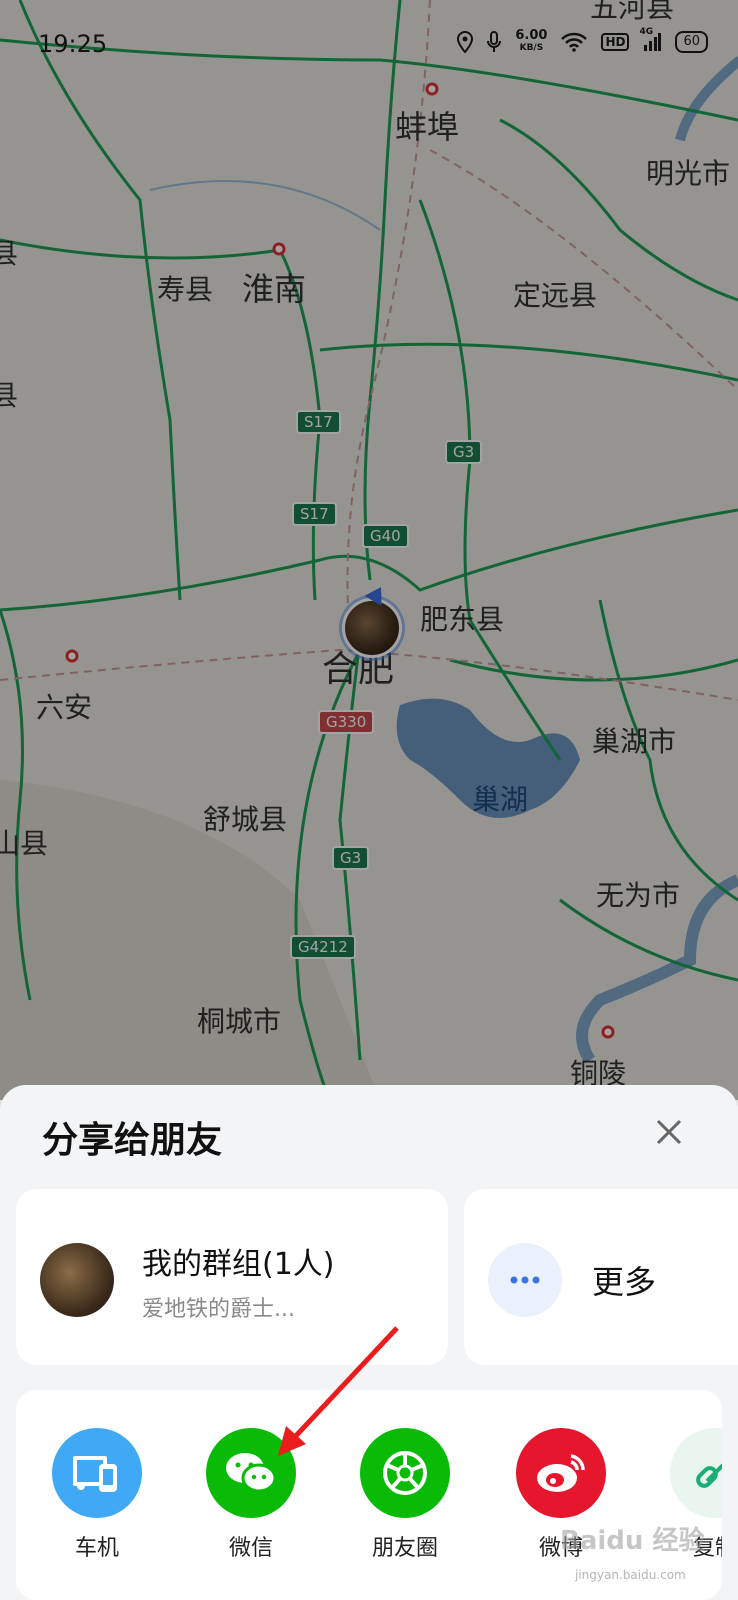  I want to click on weibo-icon, so click(561, 1473).